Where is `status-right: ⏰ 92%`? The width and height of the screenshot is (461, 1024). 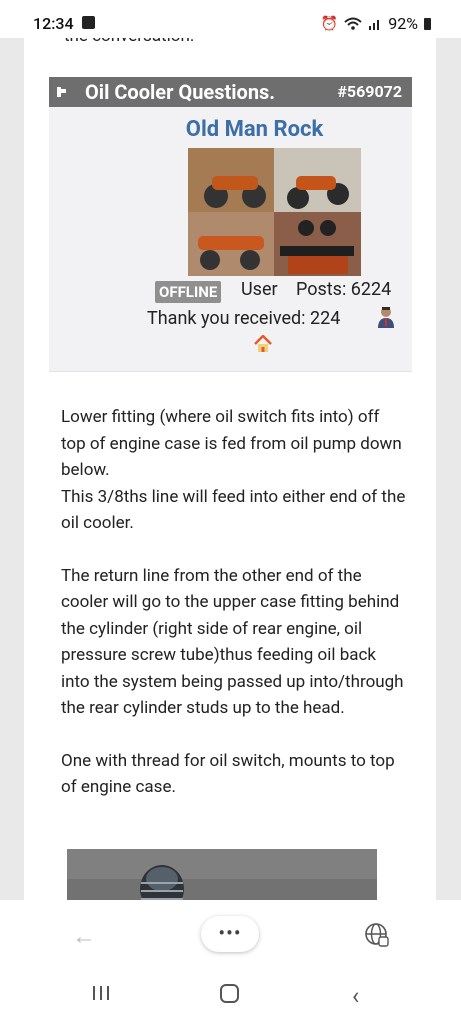 status-right: ⏰ 92% is located at coordinates (376, 23).